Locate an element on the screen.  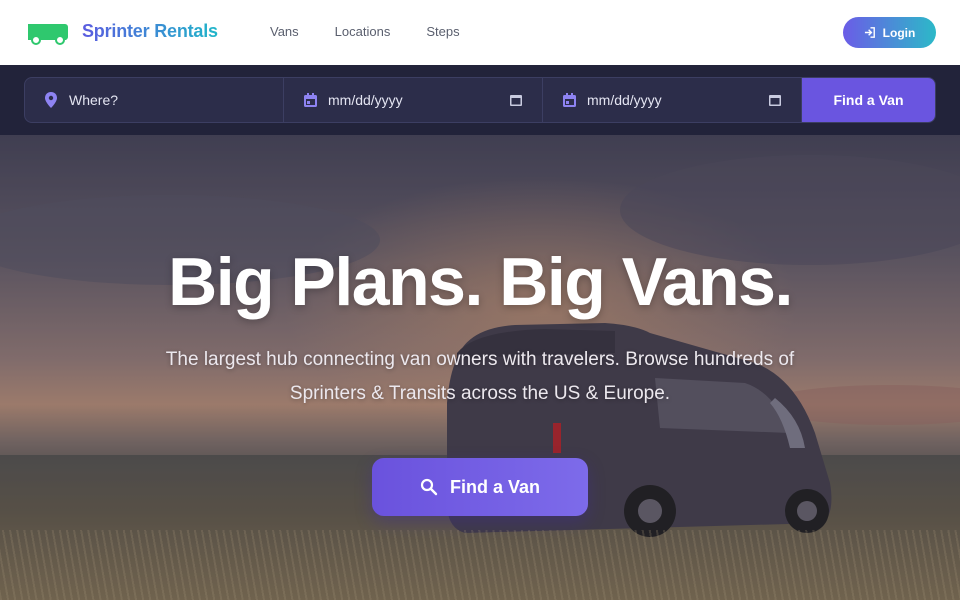
search-strip: Where? mm/dd/yyyy mm/dd/yyyy Find a Van is located at coordinates (480, 100).